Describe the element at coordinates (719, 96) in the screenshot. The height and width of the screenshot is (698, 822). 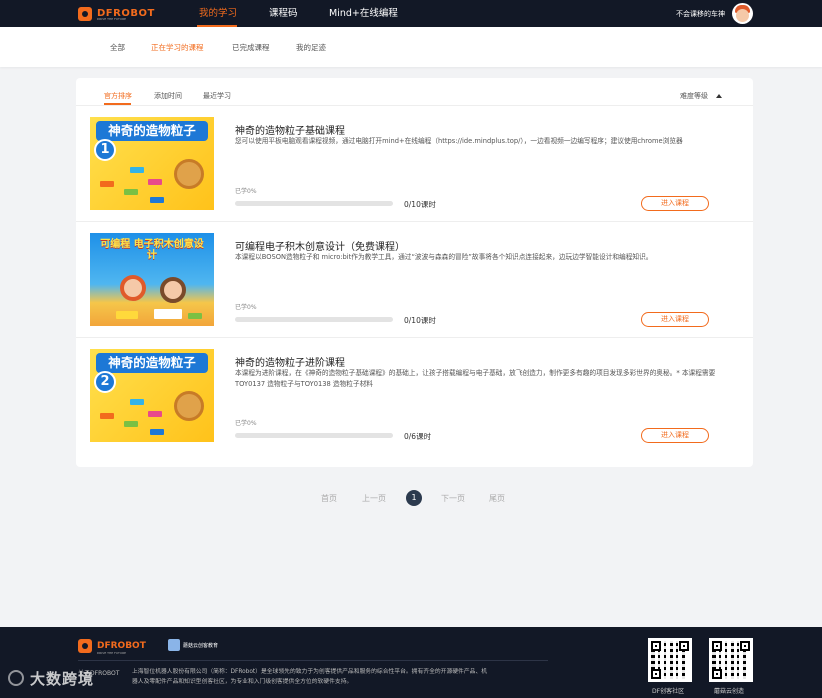
I see `caret-up-icon` at that location.